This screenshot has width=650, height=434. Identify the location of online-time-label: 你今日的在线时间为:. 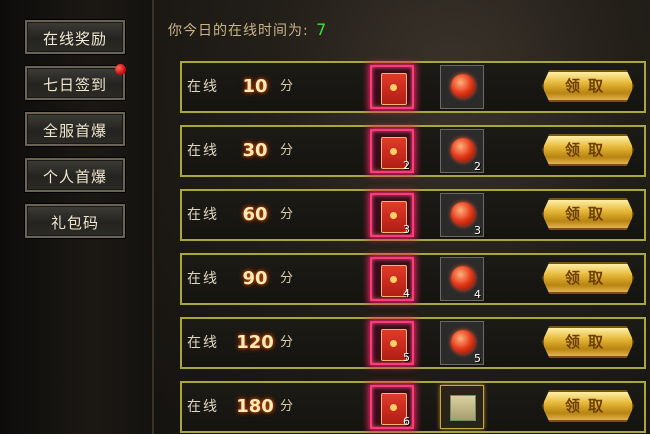
(238, 31).